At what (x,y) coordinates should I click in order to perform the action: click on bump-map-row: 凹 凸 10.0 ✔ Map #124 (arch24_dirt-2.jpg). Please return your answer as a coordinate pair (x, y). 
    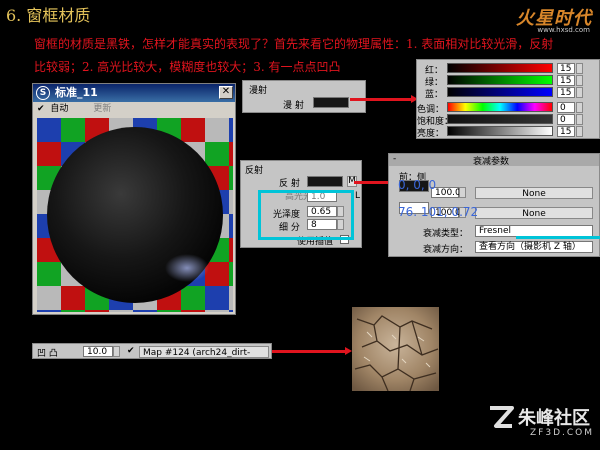
    Looking at the image, I should click on (152, 356).